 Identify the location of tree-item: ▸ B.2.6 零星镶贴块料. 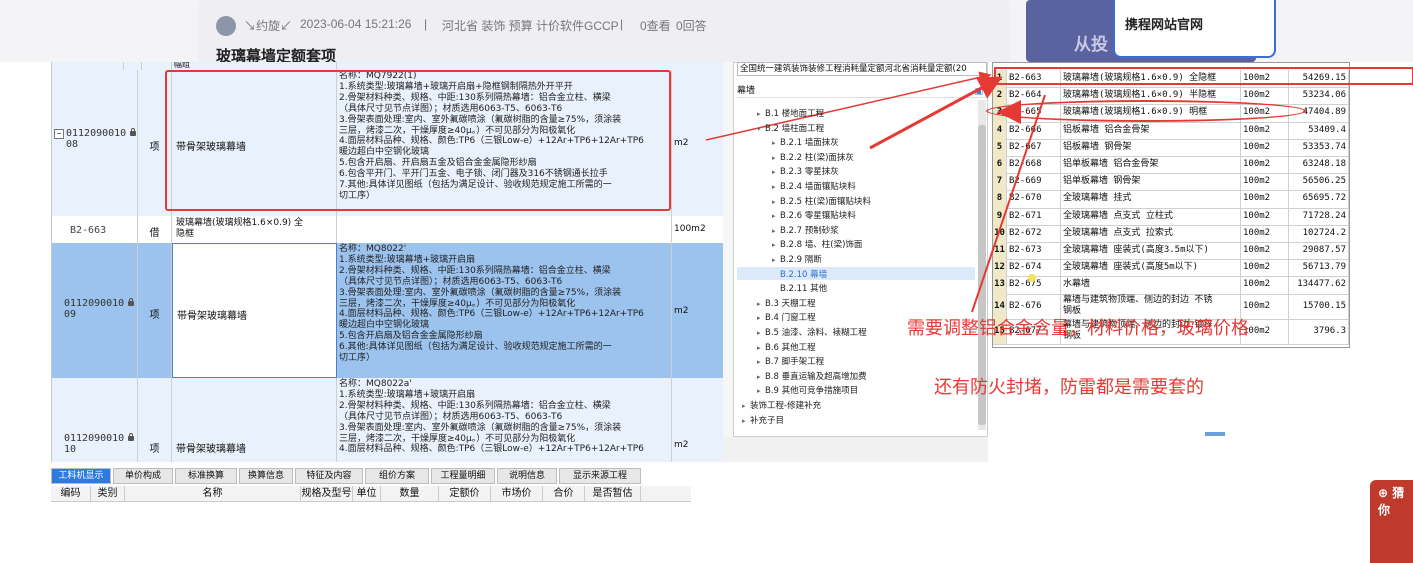
(814, 215).